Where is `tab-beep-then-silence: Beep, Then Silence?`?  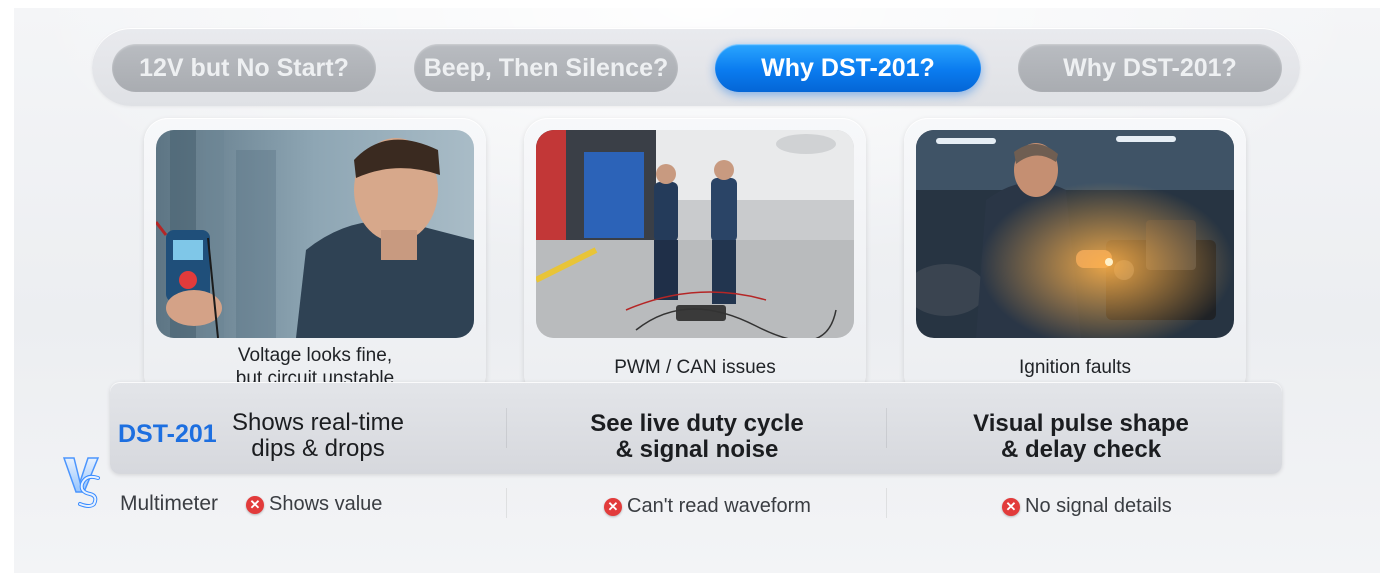 tab-beep-then-silence: Beep, Then Silence? is located at coordinates (546, 68).